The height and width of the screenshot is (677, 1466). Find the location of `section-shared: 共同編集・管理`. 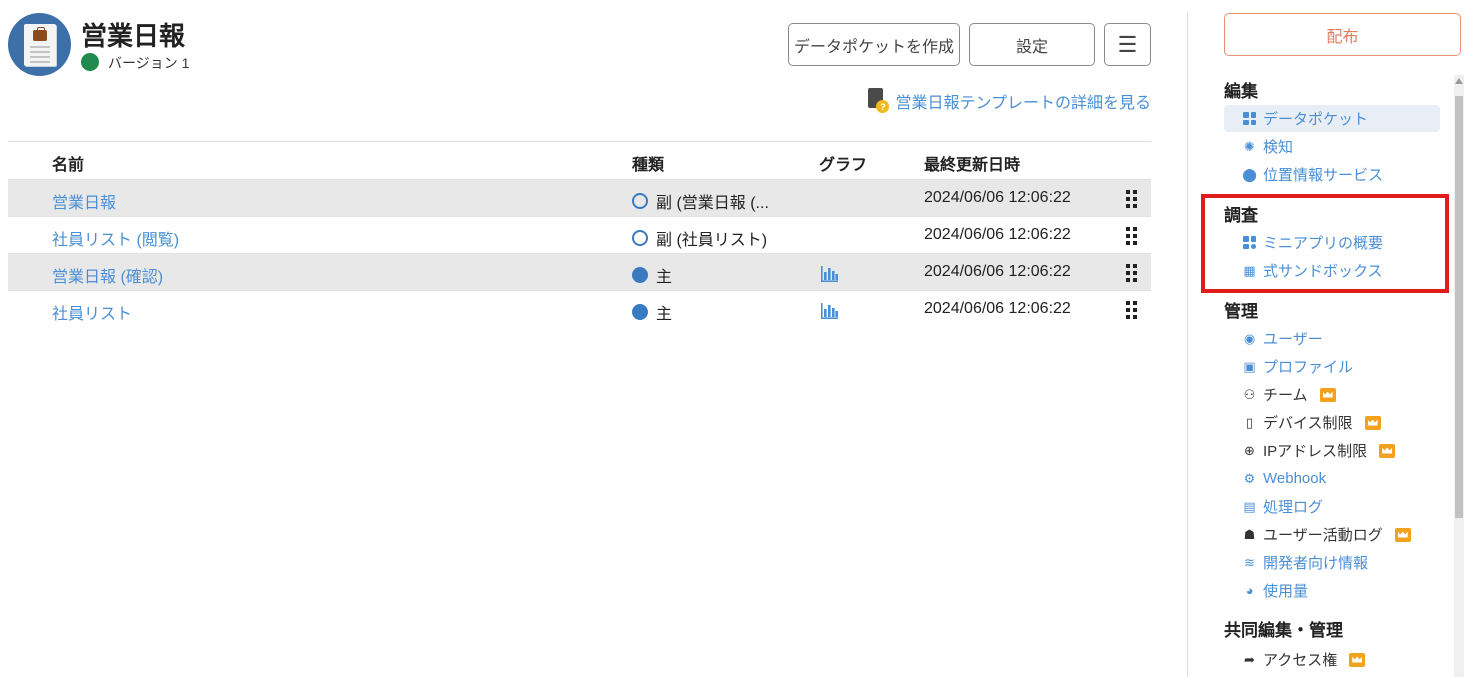

section-shared: 共同編集・管理 is located at coordinates (1283, 630).